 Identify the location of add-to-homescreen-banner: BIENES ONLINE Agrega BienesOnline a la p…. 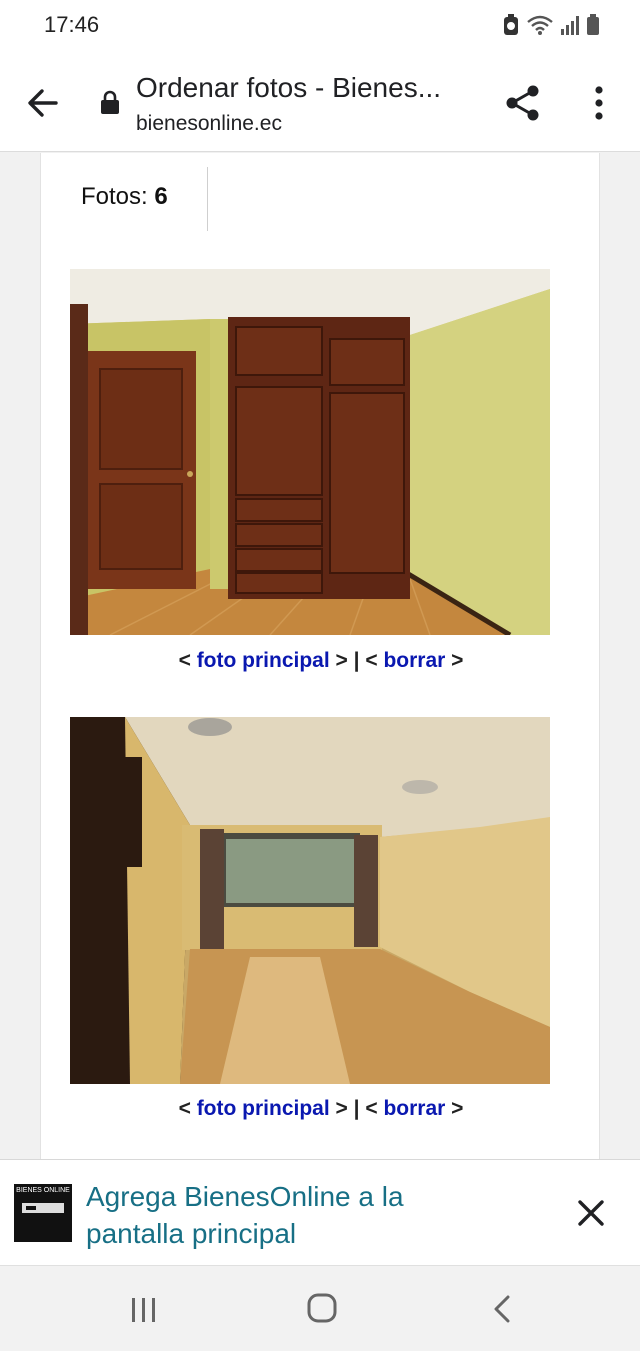
(320, 1212).